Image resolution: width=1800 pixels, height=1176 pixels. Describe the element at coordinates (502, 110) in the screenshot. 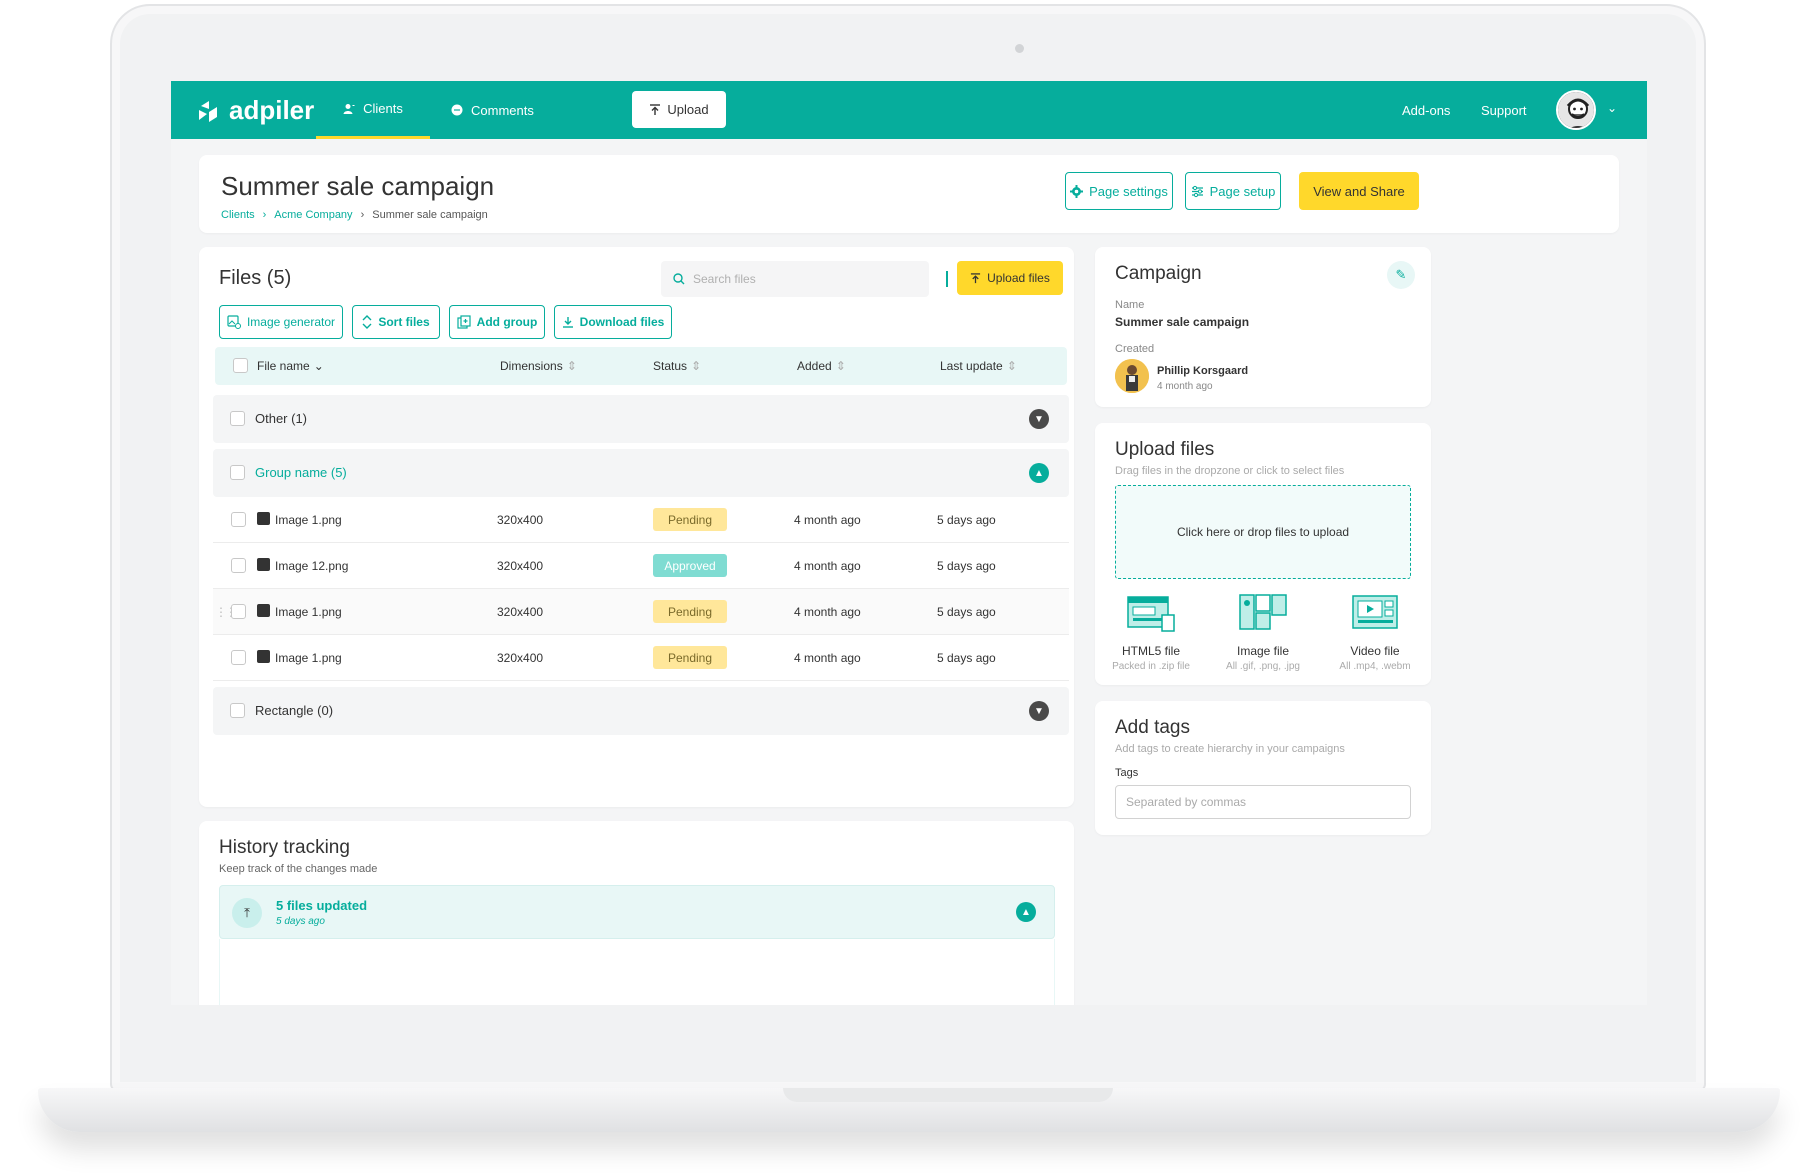

I see `nav-comments-label: Comments` at that location.